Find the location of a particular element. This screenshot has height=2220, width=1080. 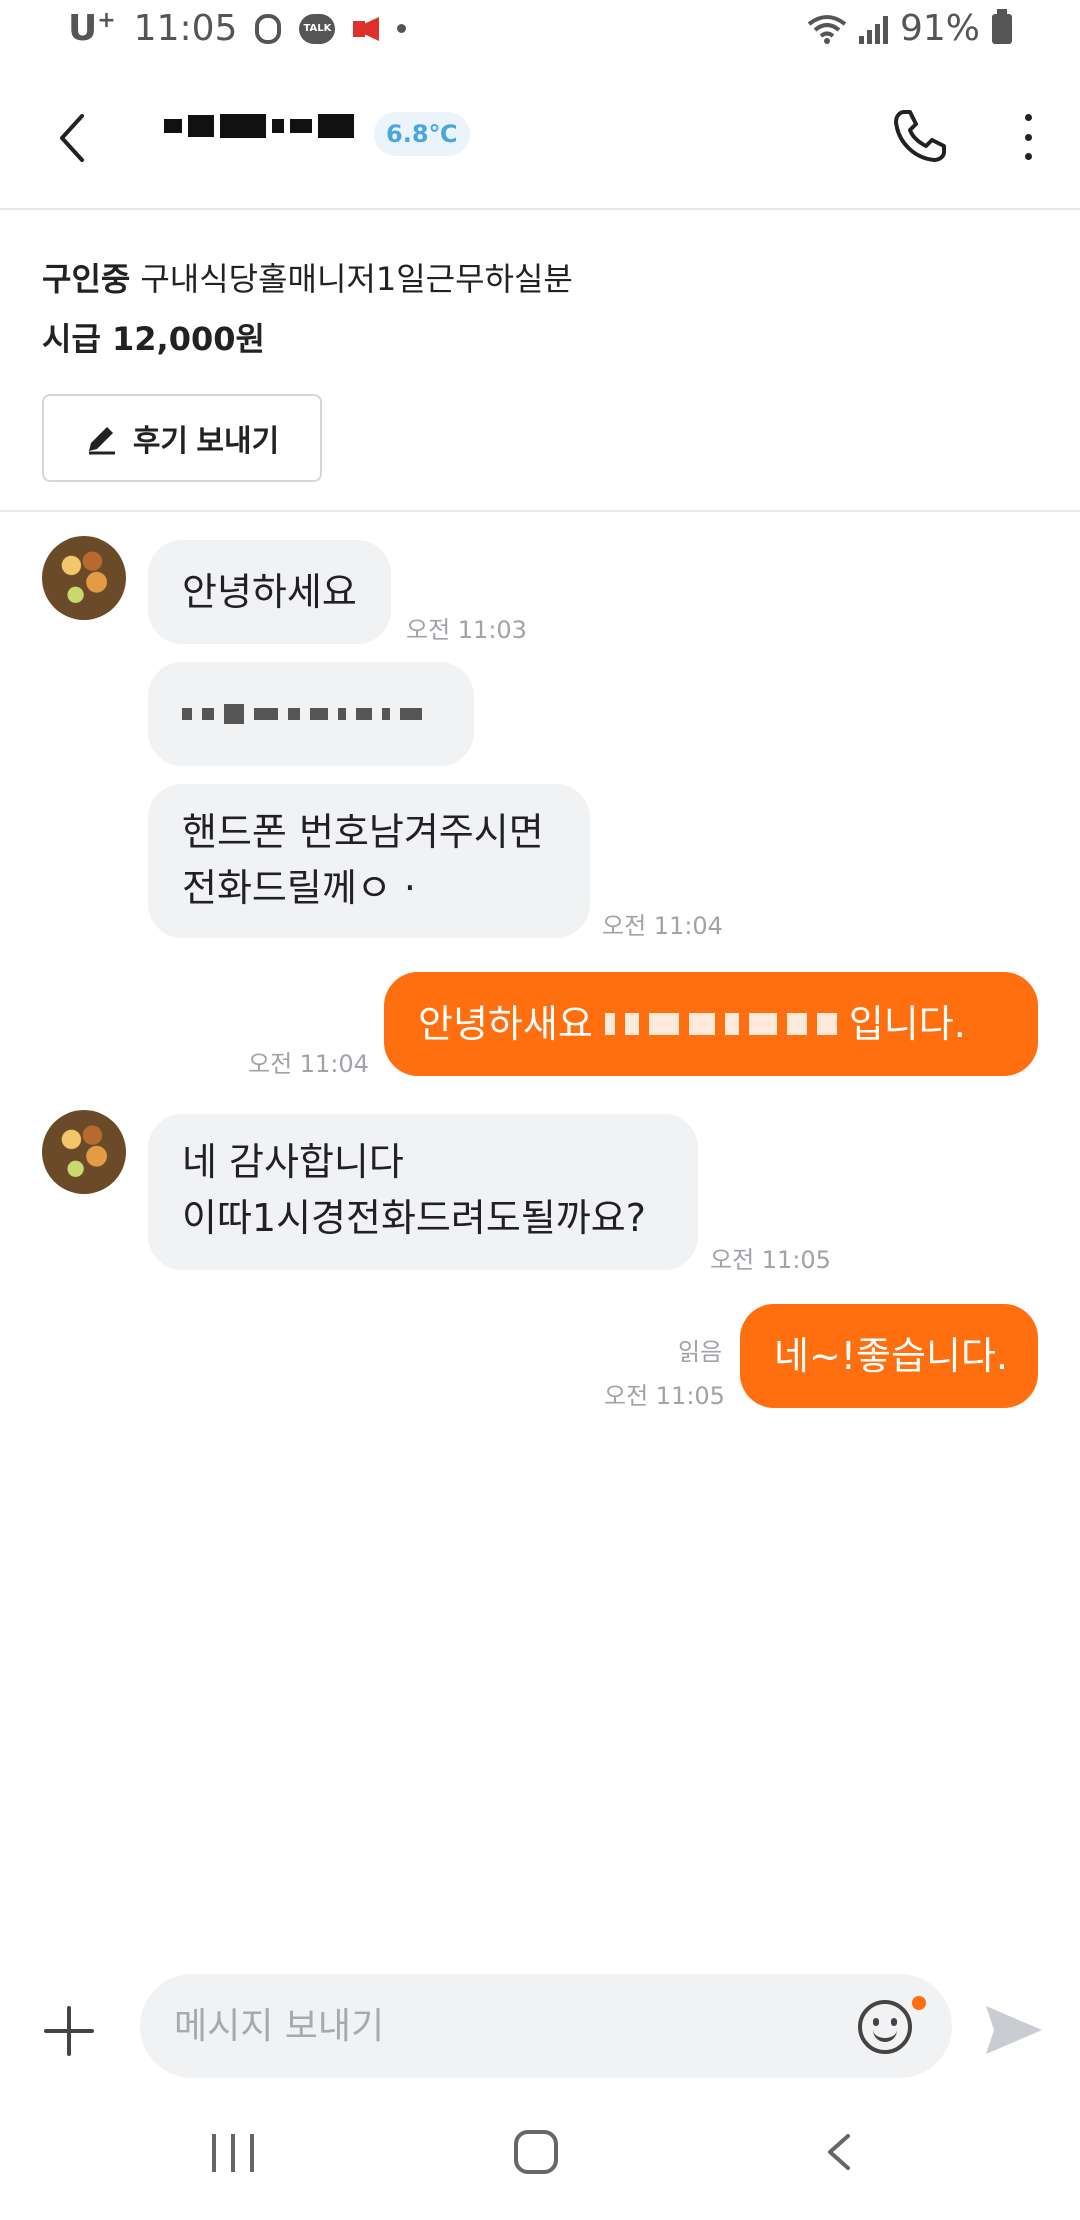

back-arrow-icon is located at coordinates (74, 138).